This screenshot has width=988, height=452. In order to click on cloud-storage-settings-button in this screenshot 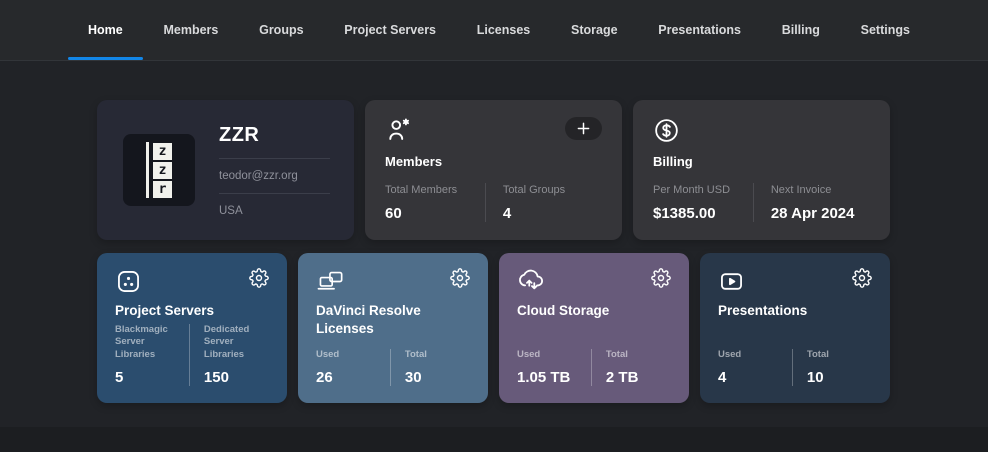, I will do `click(661, 278)`.